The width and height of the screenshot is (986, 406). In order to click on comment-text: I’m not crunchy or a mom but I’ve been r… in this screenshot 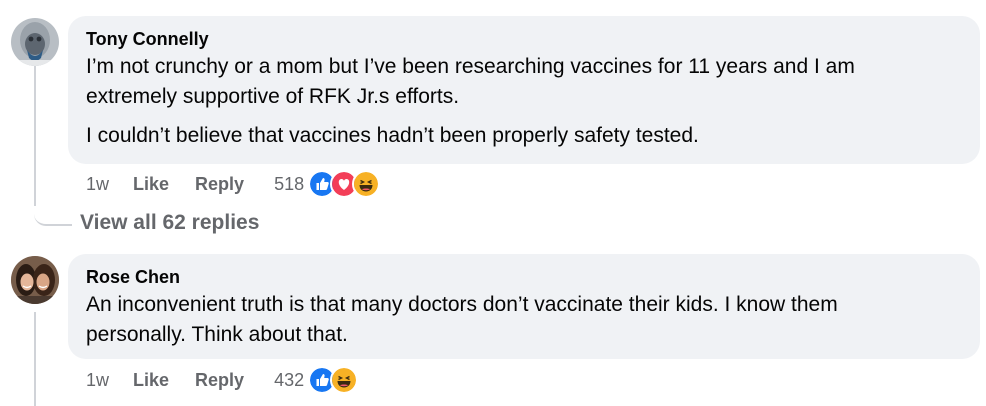, I will do `click(524, 82)`.